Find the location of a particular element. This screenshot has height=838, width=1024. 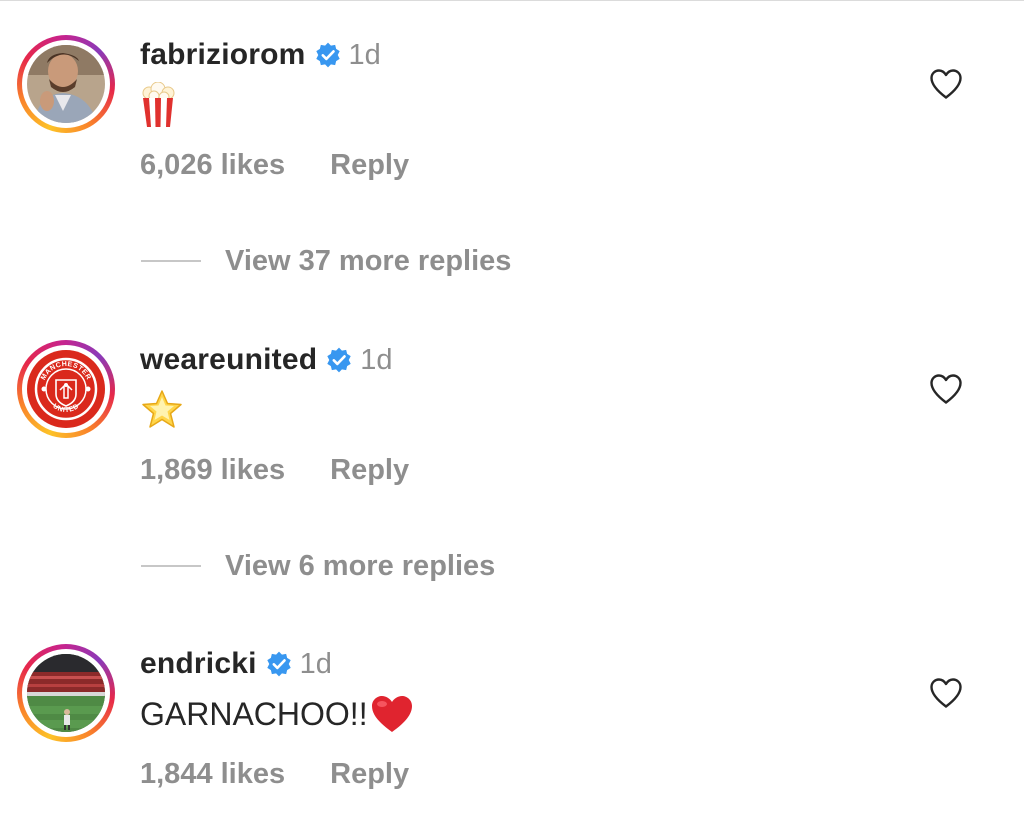

comment-header: fabriziorom 1d is located at coordinates (260, 55).